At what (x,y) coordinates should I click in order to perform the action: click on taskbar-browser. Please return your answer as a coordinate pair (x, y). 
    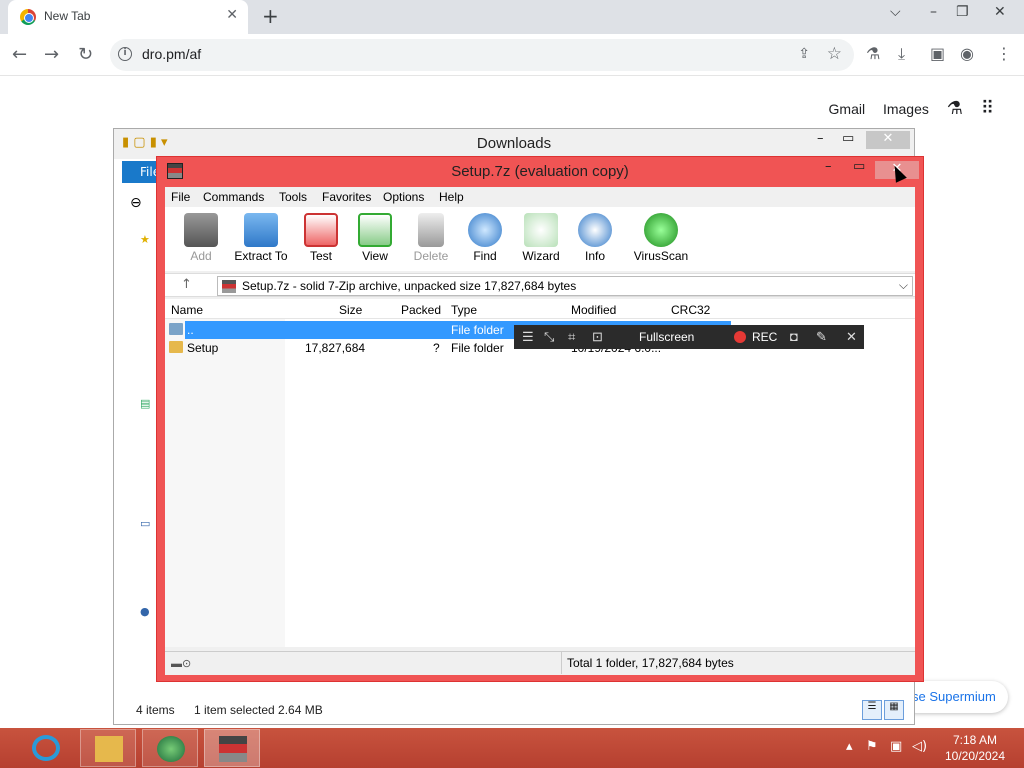
    Looking at the image, I should click on (170, 748).